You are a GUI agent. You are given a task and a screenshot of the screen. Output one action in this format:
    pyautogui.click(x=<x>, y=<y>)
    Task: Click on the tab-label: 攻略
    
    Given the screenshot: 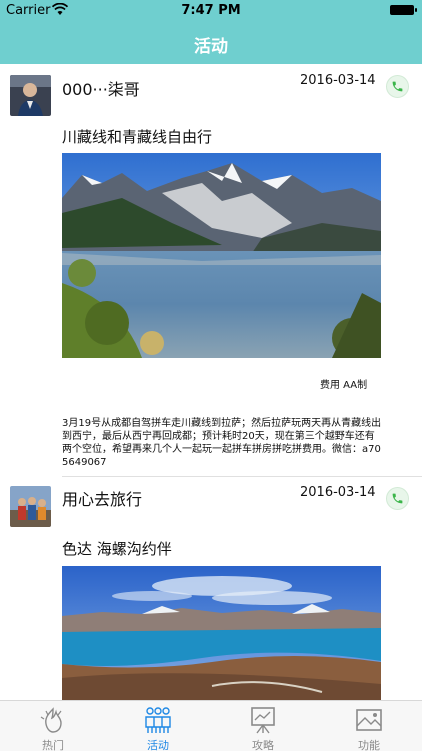 What is the action you would take?
    pyautogui.click(x=263, y=745)
    